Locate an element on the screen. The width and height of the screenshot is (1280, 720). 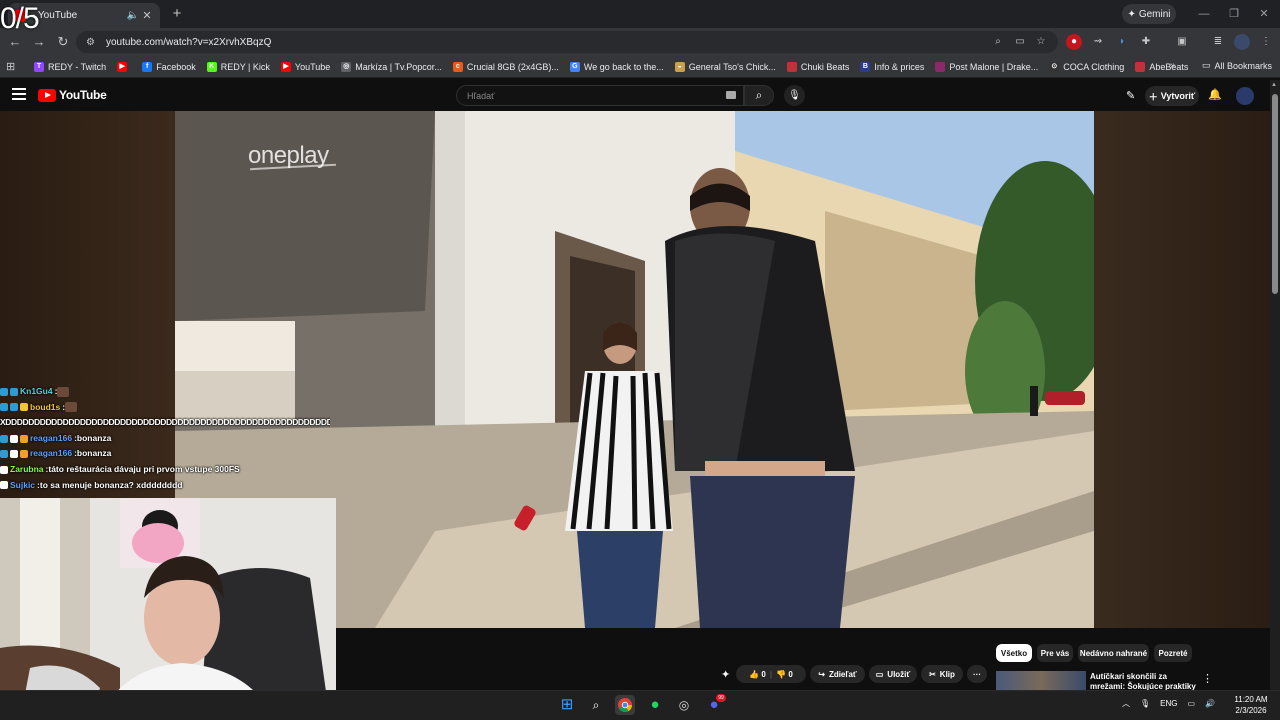
zoom-icon: ⌕ is located at coordinates (998, 42).